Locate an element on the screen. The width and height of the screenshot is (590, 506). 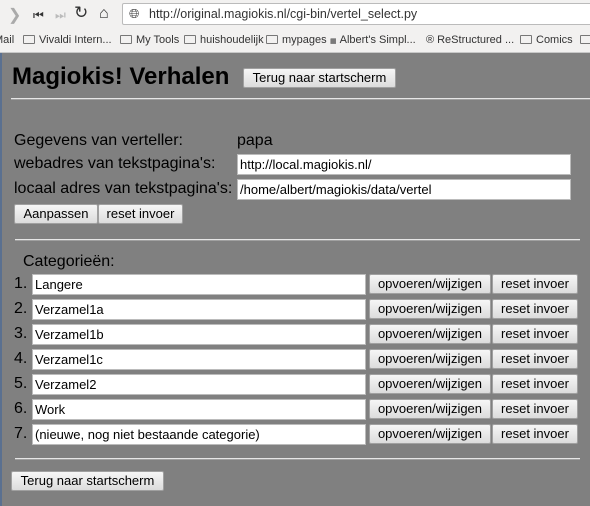
category-number: 1. is located at coordinates (21, 283).